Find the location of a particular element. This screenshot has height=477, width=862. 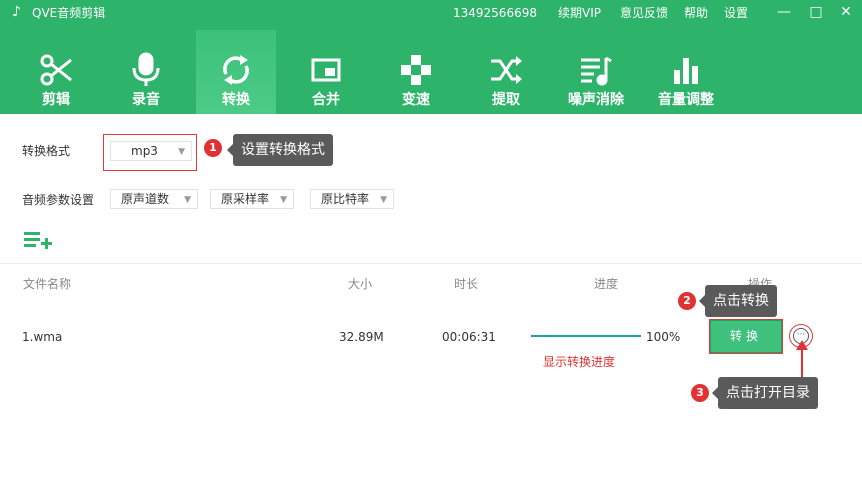

file-name: 1.wma is located at coordinates (42, 337).